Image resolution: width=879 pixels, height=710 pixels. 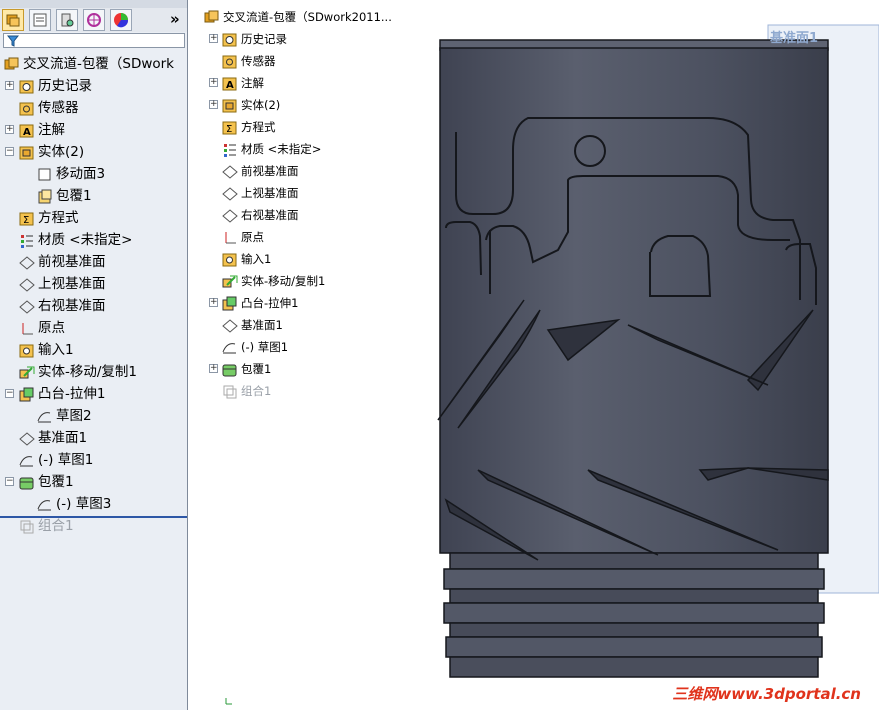 What do you see at coordinates (26, 328) in the screenshot?
I see `origin-icon` at bounding box center [26, 328].